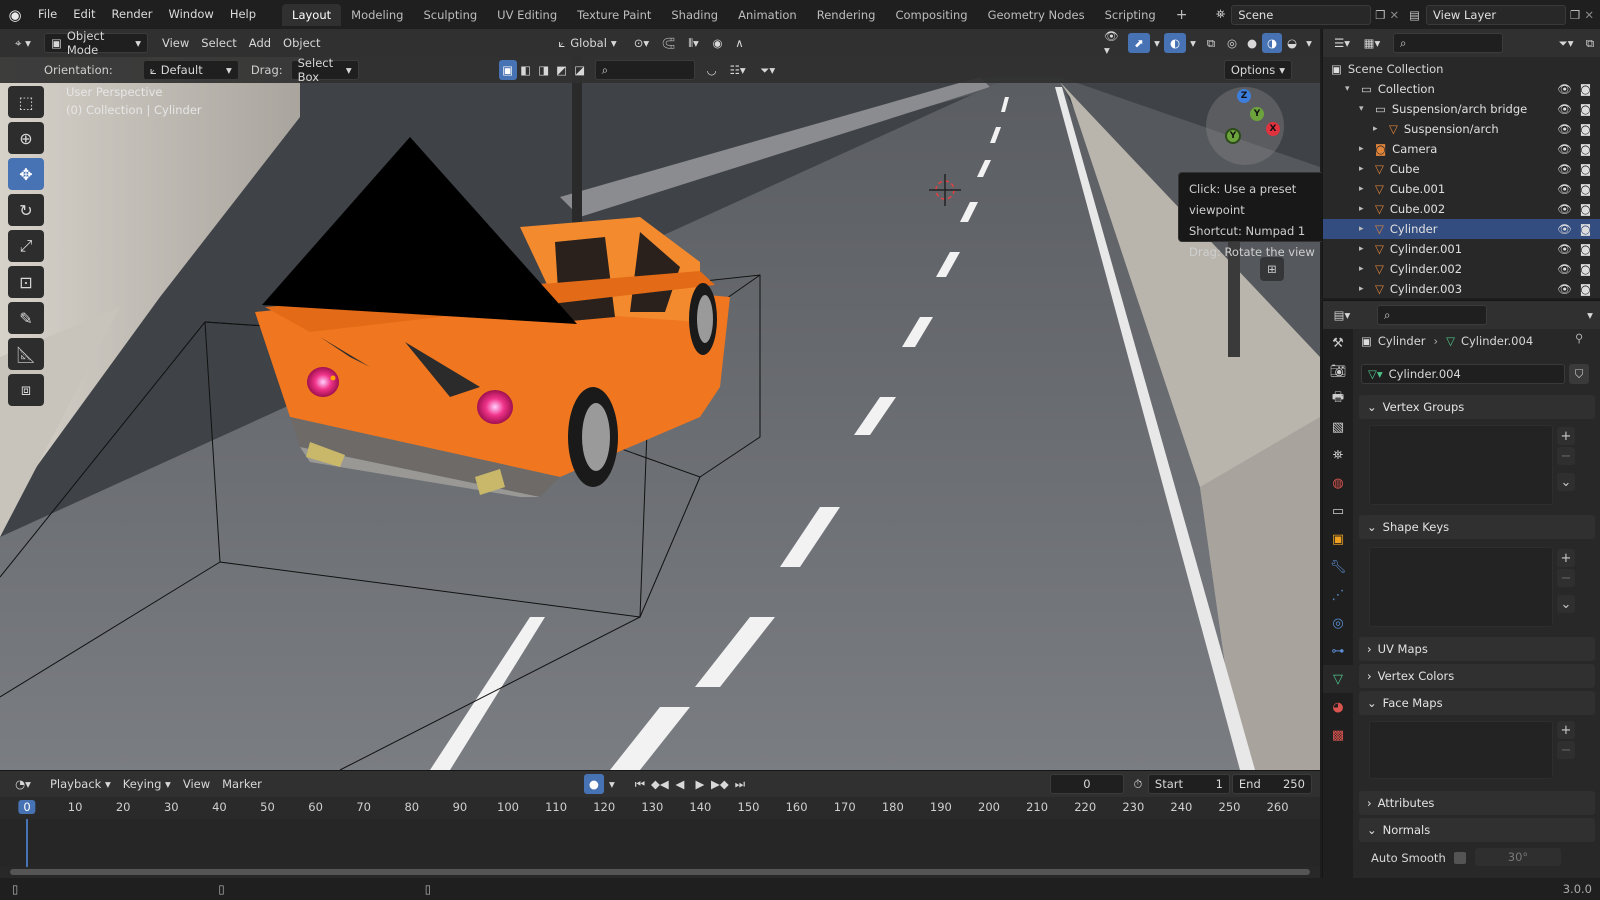 This screenshot has height=900, width=1600. I want to click on vertex-group-specials-button: ⌄, so click(1566, 482).